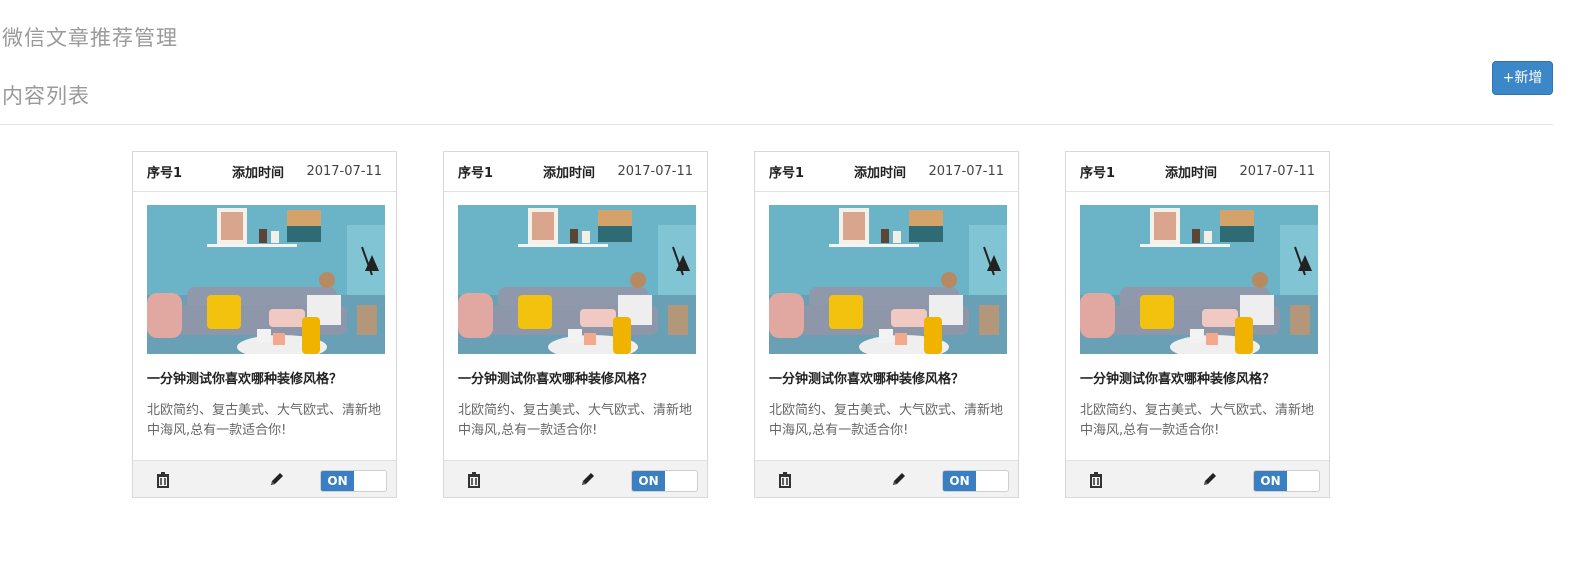  Describe the element at coordinates (46, 96) in the screenshot. I see `section-title: 内容列表` at that location.